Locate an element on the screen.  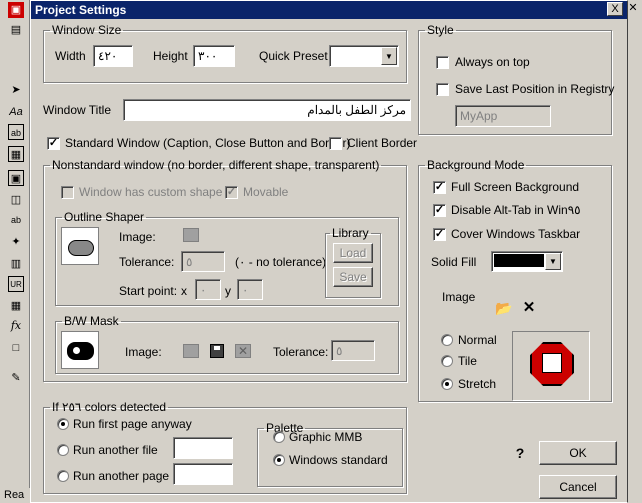
run-file-label: Run another file is located at coordinates (115, 450).